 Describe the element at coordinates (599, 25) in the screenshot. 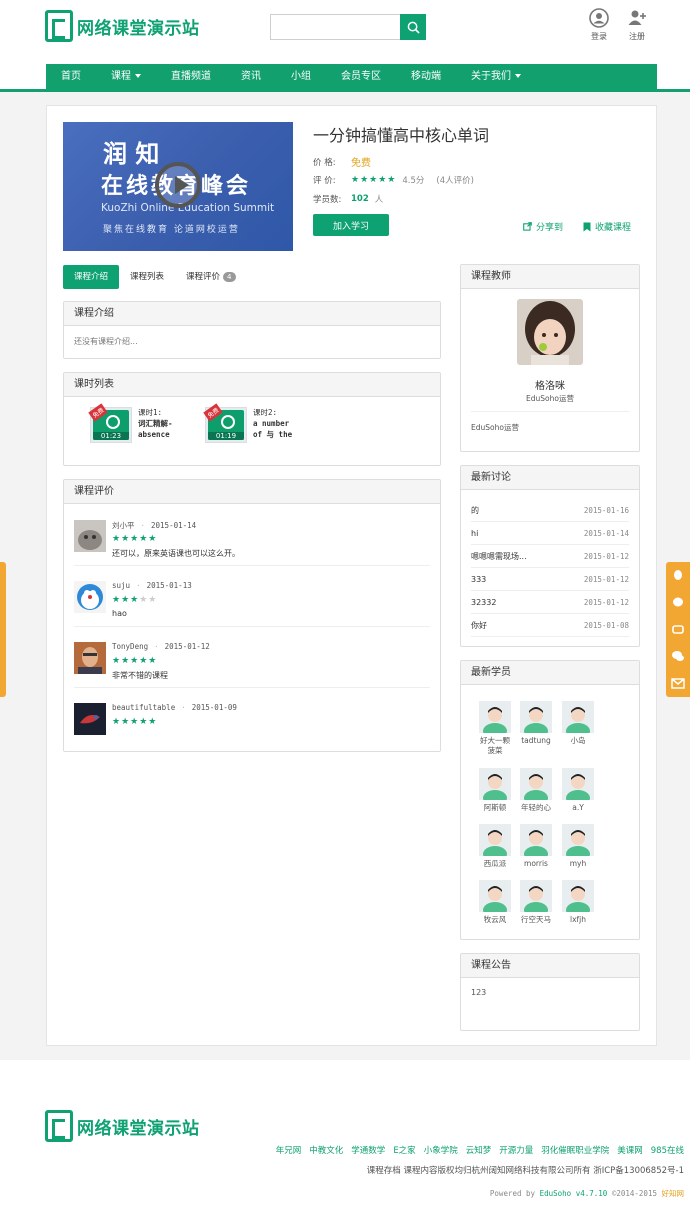

I see `login-link: 登录` at that location.